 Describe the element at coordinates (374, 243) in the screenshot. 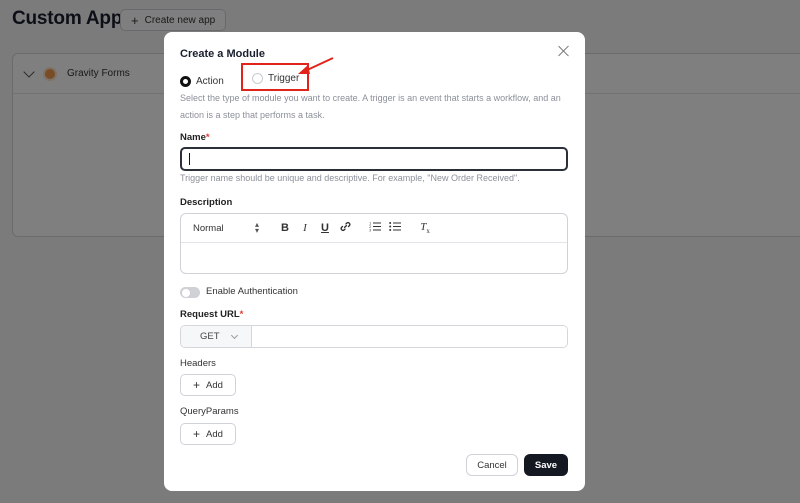

I see `description-editor: Normal ▴ ▾ B I U 123 Tx` at that location.